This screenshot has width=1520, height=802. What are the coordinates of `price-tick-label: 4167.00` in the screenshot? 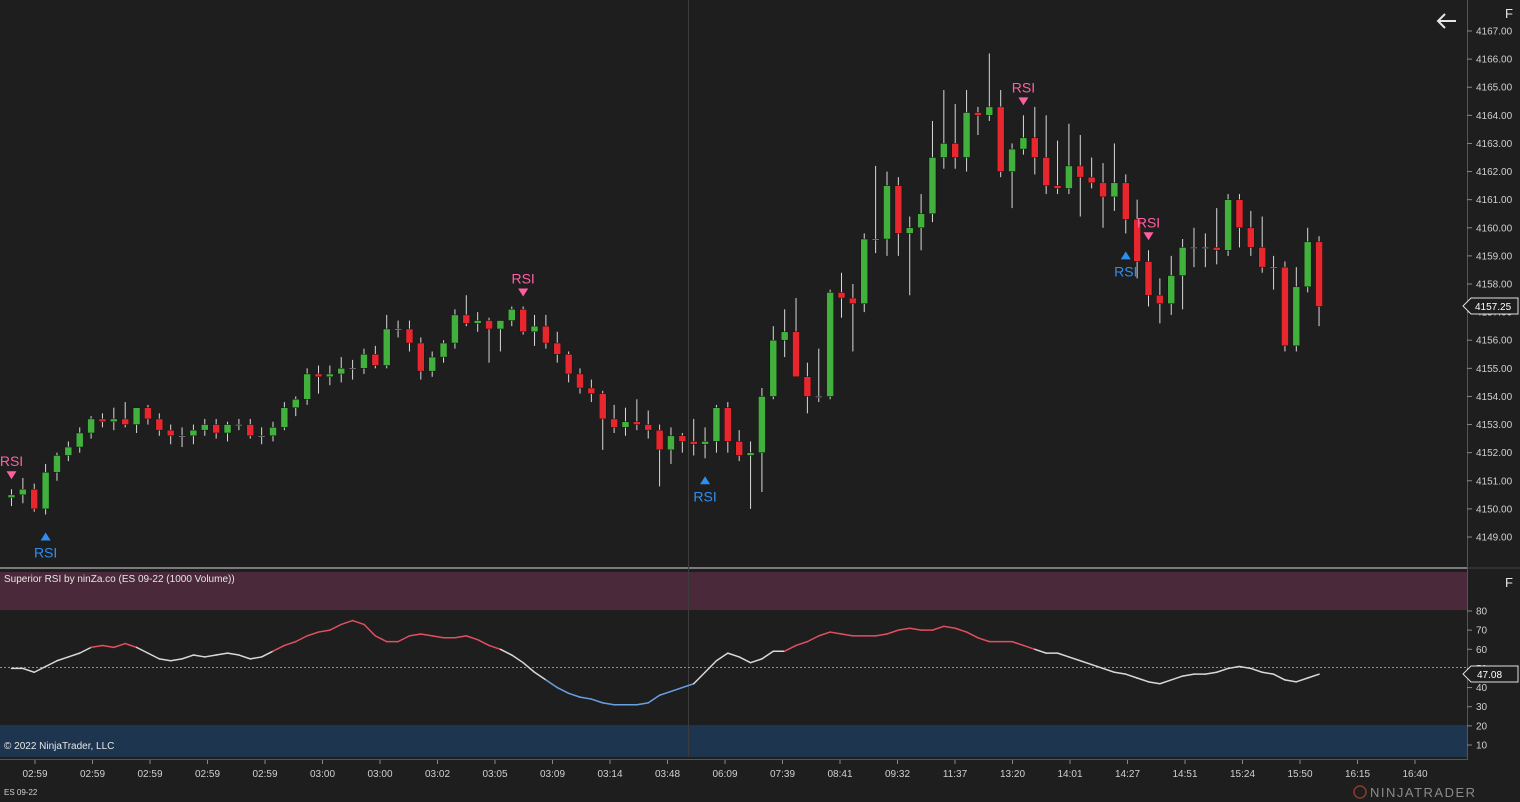 It's located at (1494, 32).